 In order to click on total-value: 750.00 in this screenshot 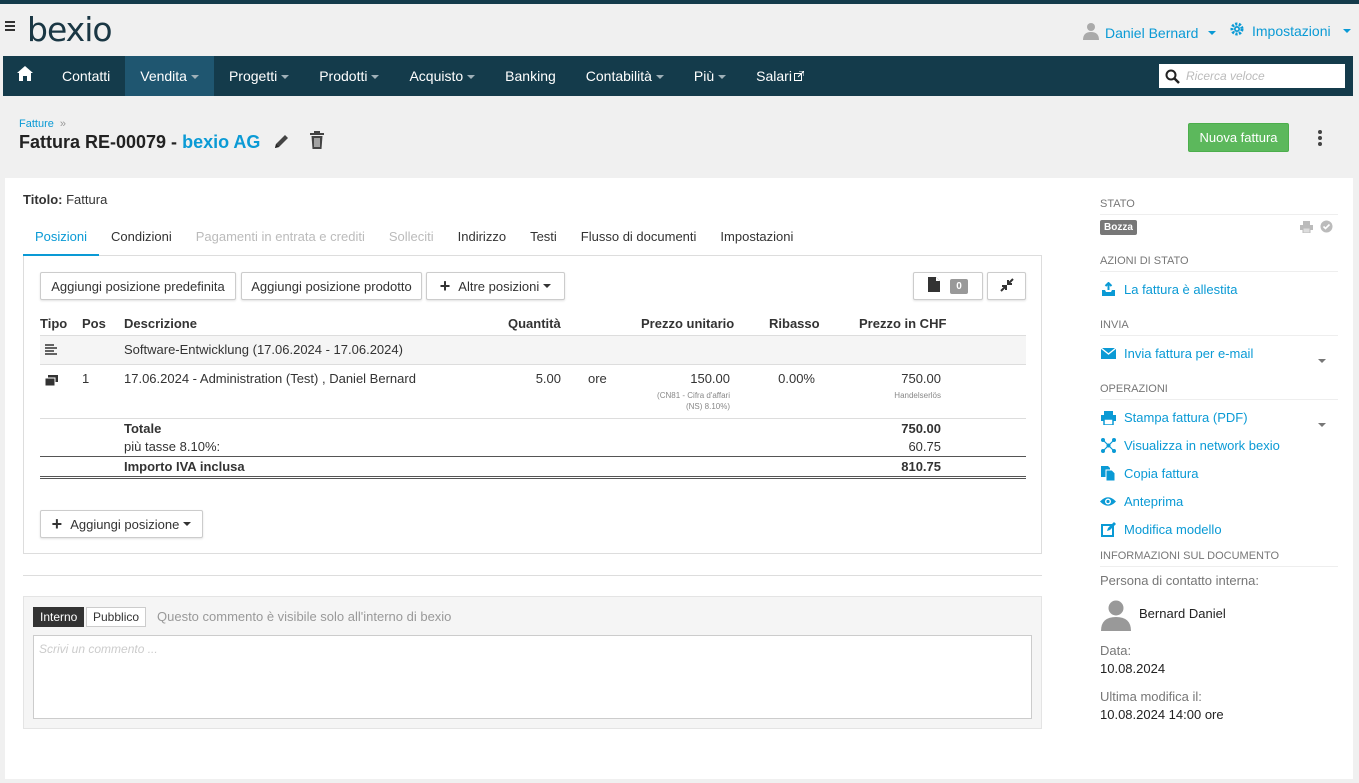, I will do `click(921, 428)`.